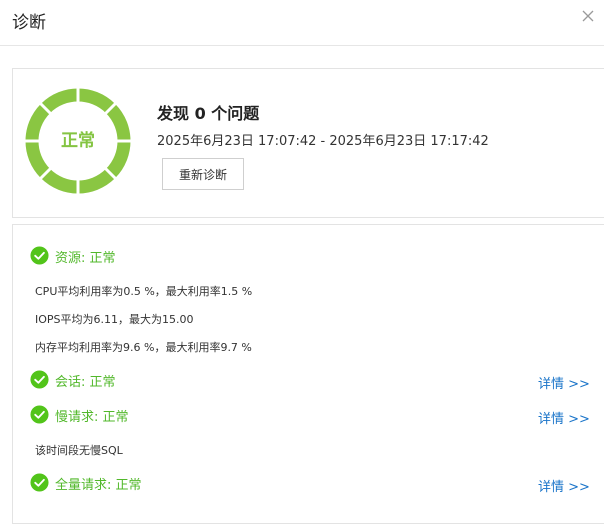 The height and width of the screenshot is (524, 604). Describe the element at coordinates (98, 485) in the screenshot. I see `full-query-section-title: 全量请求: 正常` at that location.